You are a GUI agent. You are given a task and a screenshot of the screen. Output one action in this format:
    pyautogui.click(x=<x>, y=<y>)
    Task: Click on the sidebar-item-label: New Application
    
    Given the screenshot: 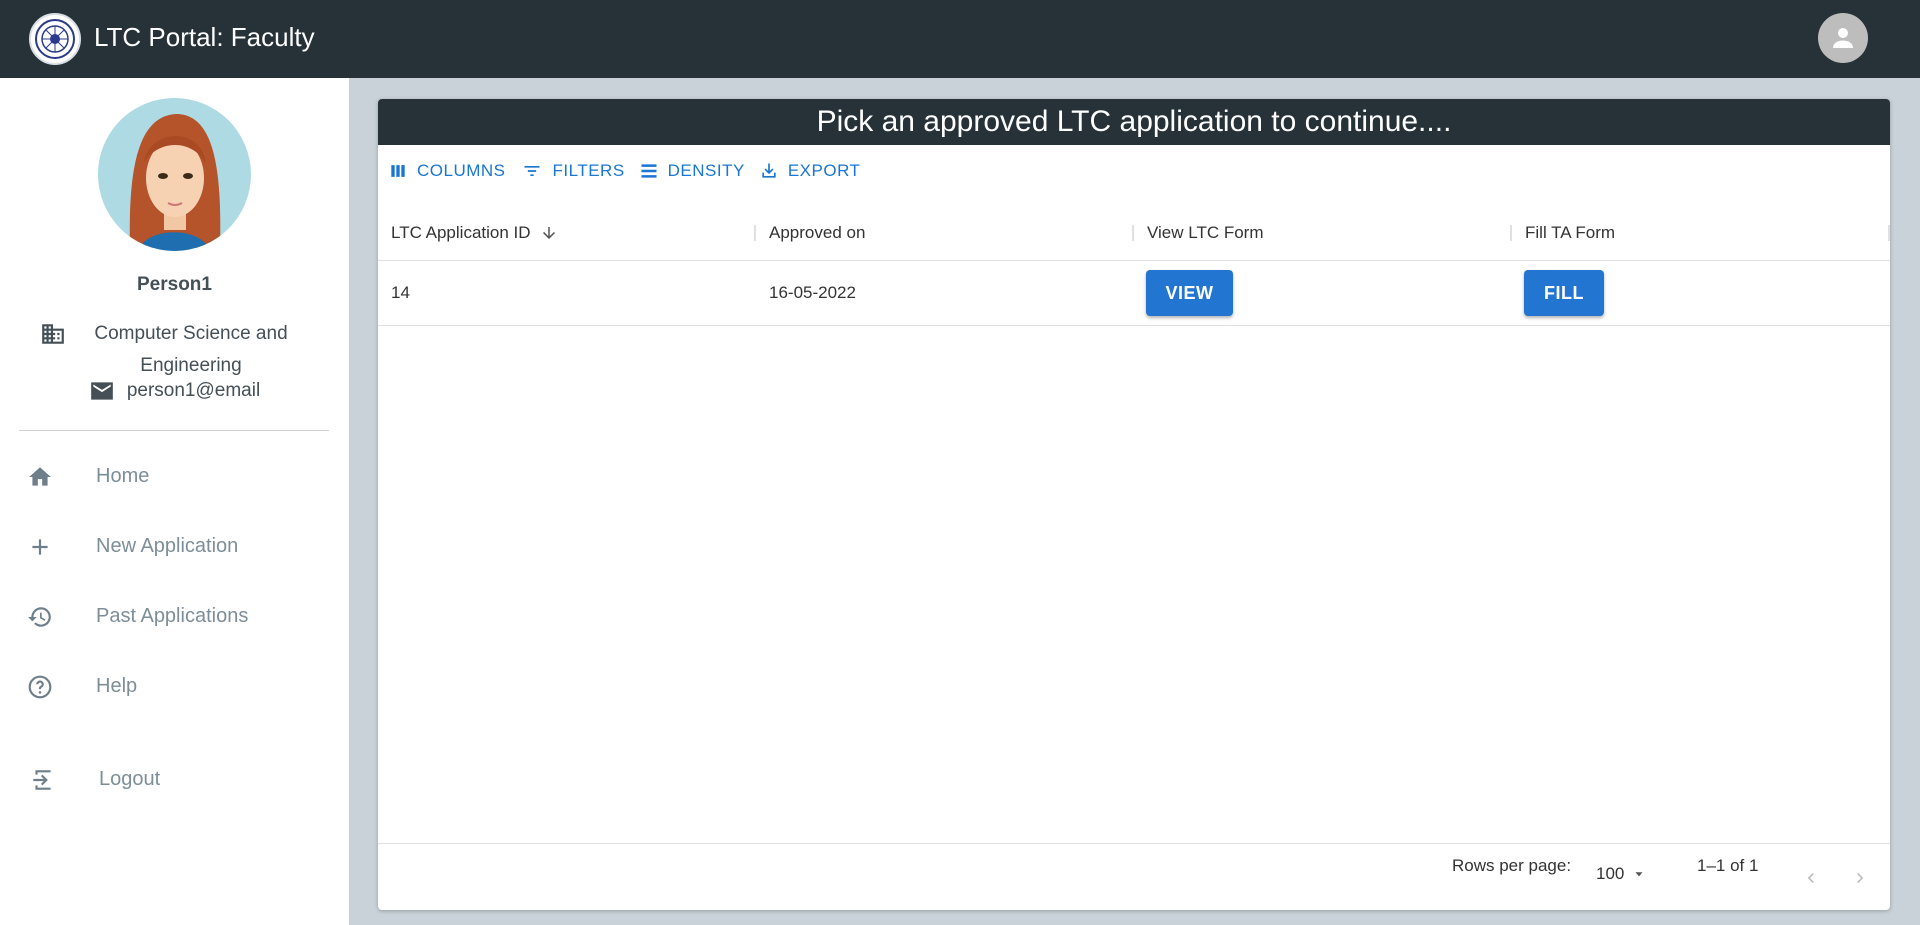 What is the action you would take?
    pyautogui.click(x=167, y=546)
    